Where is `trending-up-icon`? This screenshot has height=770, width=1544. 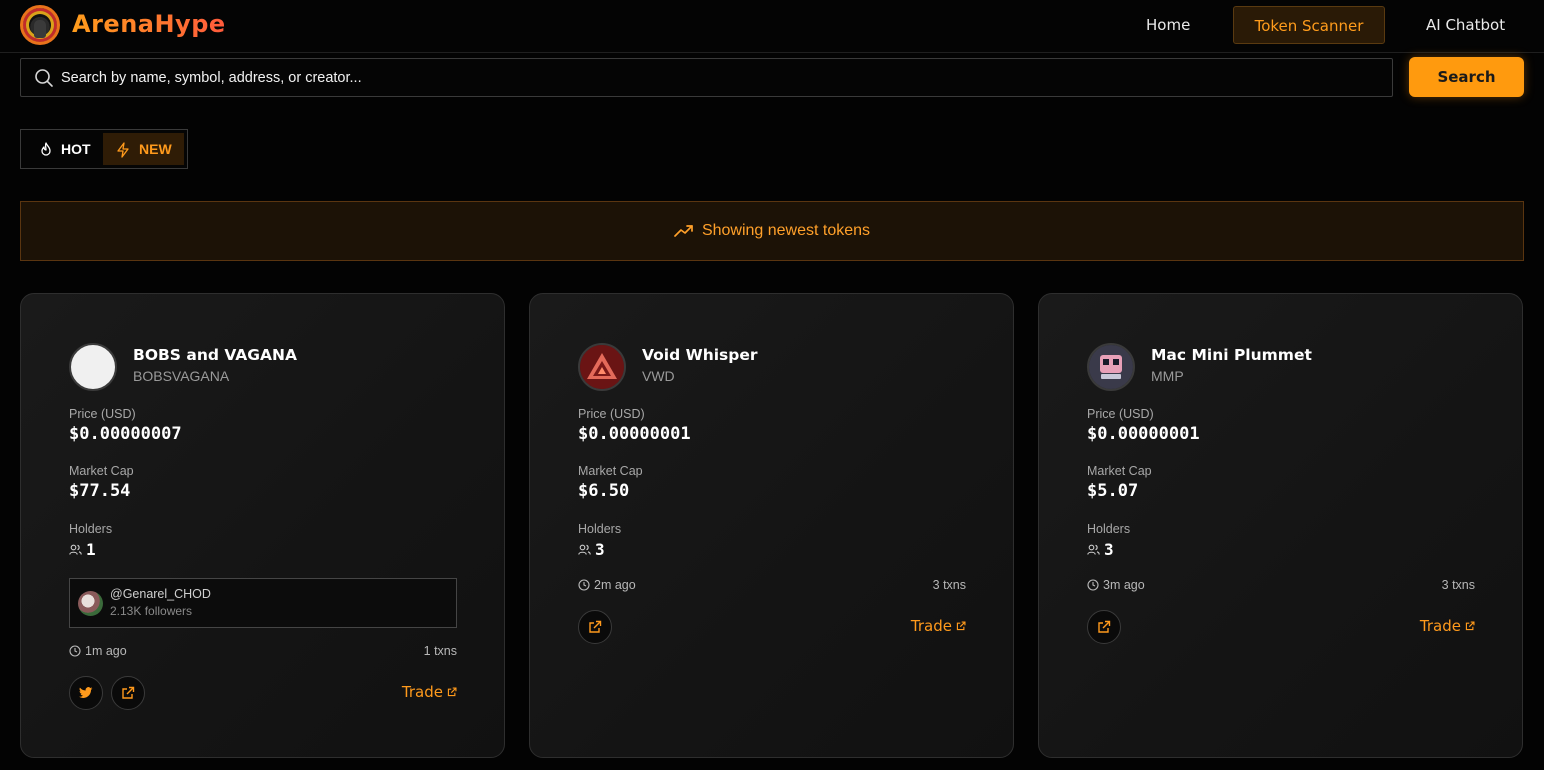
trending-up-icon is located at coordinates (683, 231).